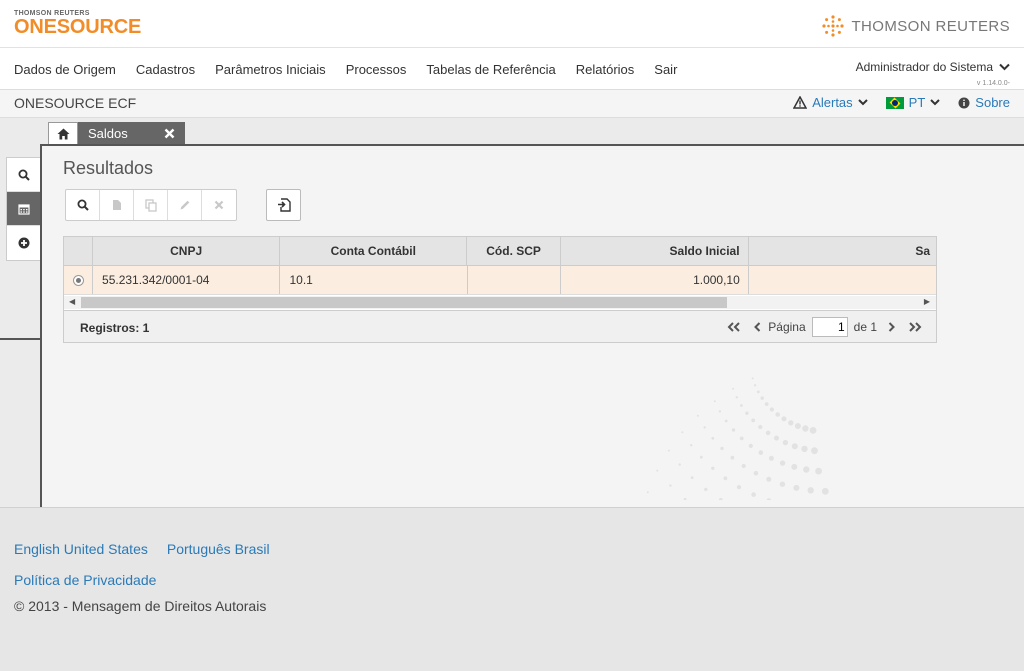 This screenshot has height=671, width=1024. Describe the element at coordinates (270, 69) in the screenshot. I see `nav-item-parametros-iniciais: Parâmetros Iniciais` at that location.